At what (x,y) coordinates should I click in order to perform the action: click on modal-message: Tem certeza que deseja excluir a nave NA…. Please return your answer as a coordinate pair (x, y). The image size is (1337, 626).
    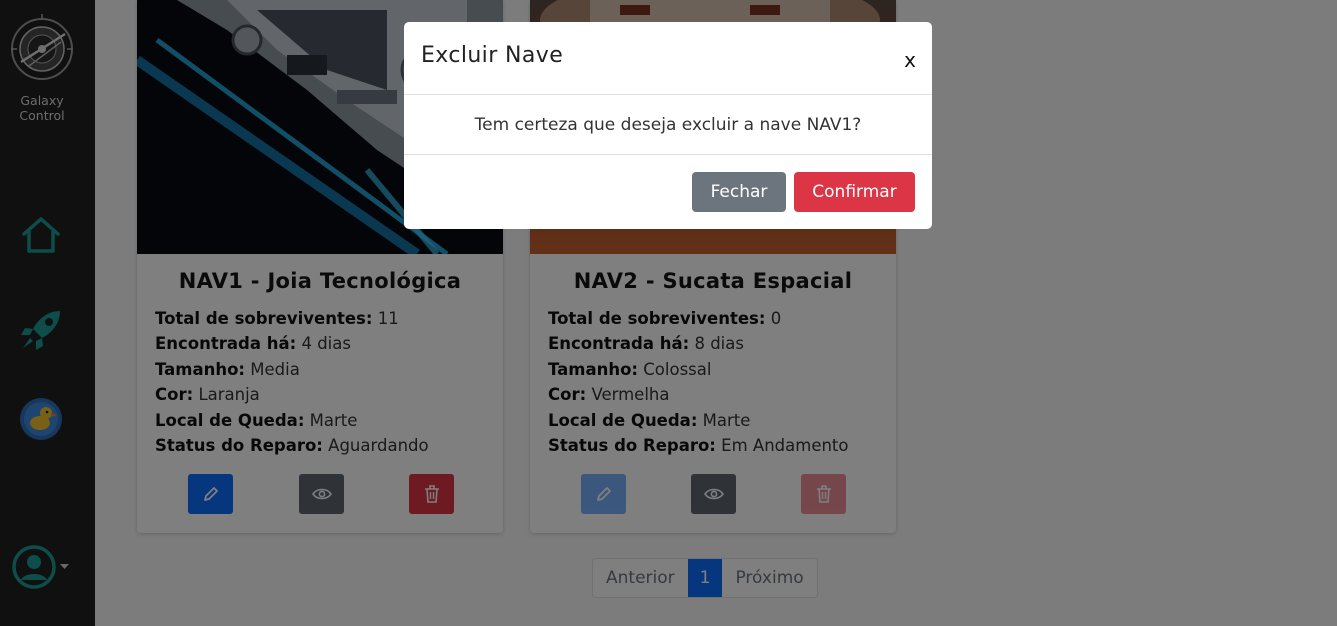
    Looking at the image, I should click on (668, 125).